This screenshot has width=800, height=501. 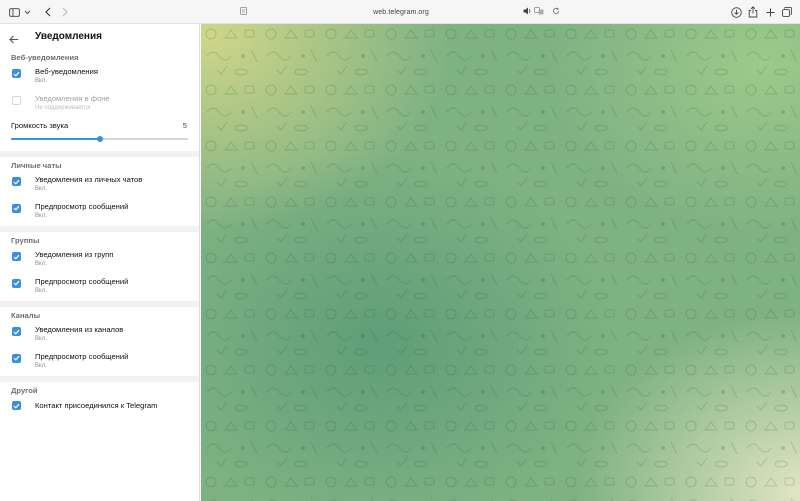 I want to click on volume-label: Громкость звука, so click(x=40, y=125).